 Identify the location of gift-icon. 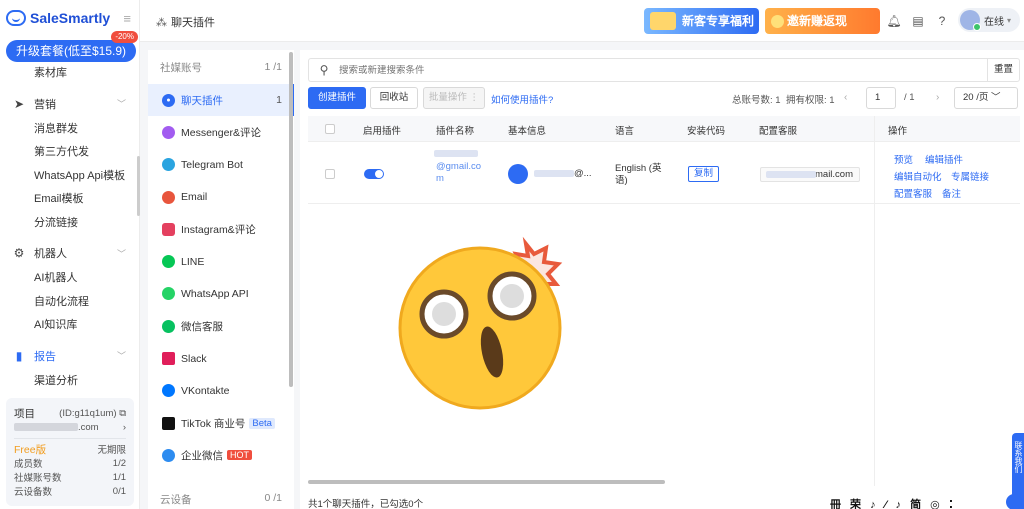
(663, 21).